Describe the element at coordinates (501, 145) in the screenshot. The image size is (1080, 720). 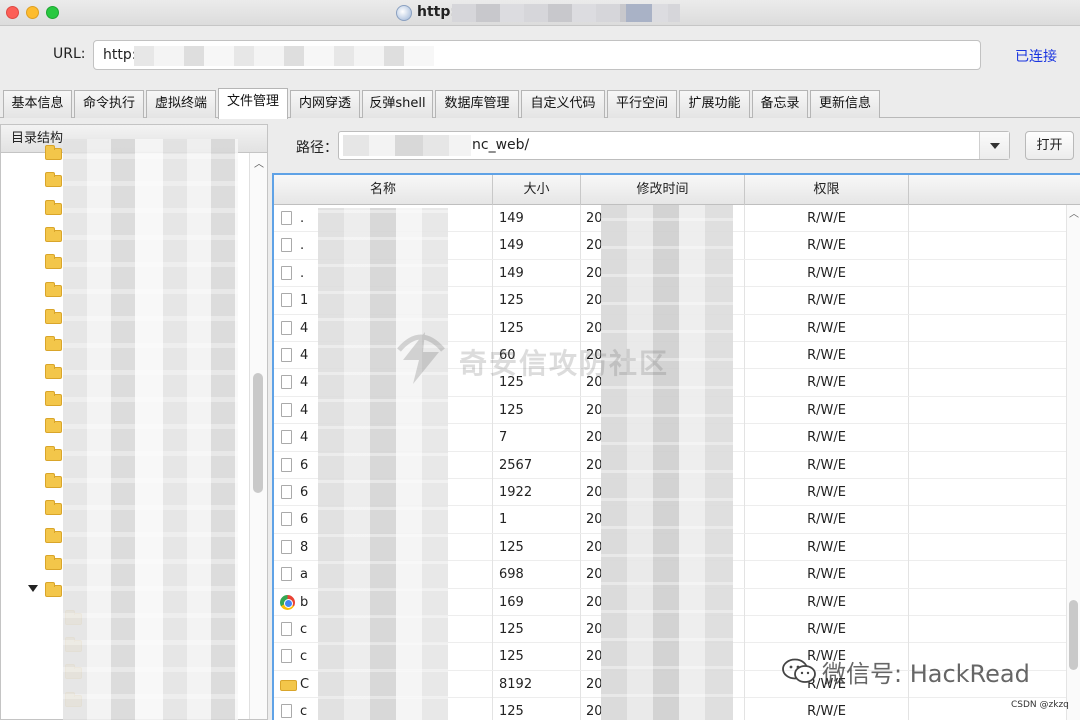
I see `path-value: nc_web/` at that location.